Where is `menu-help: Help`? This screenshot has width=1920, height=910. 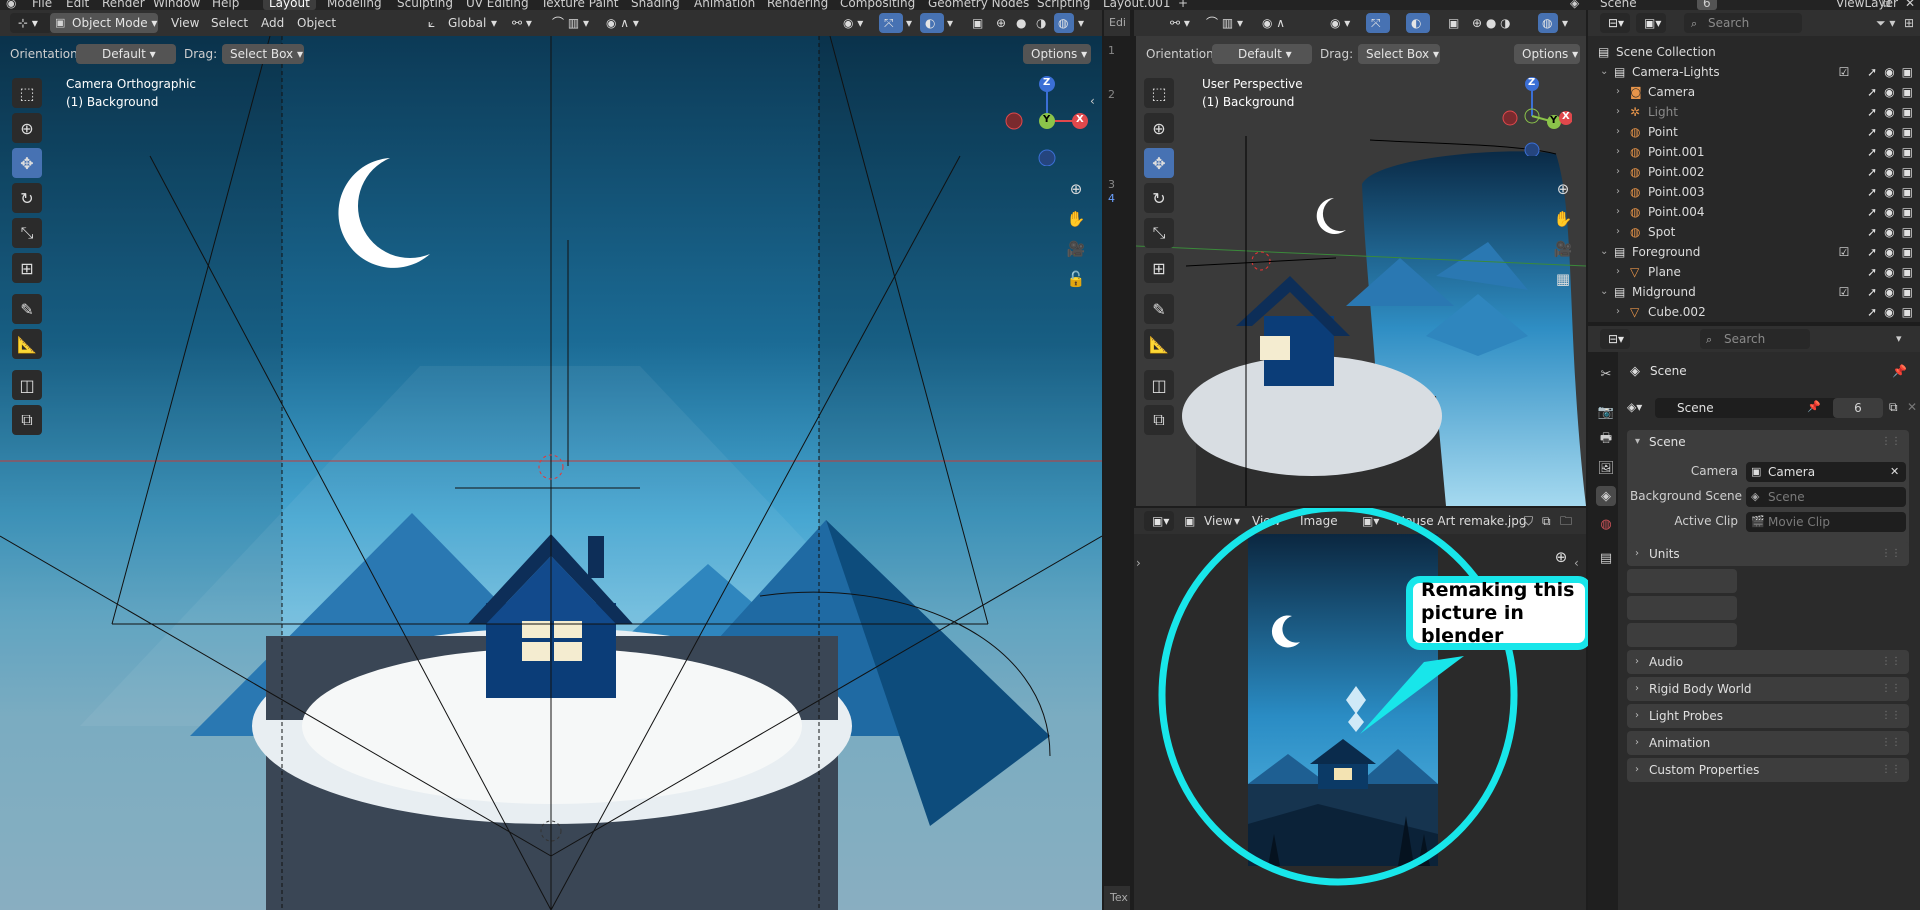 menu-help: Help is located at coordinates (225, 5).